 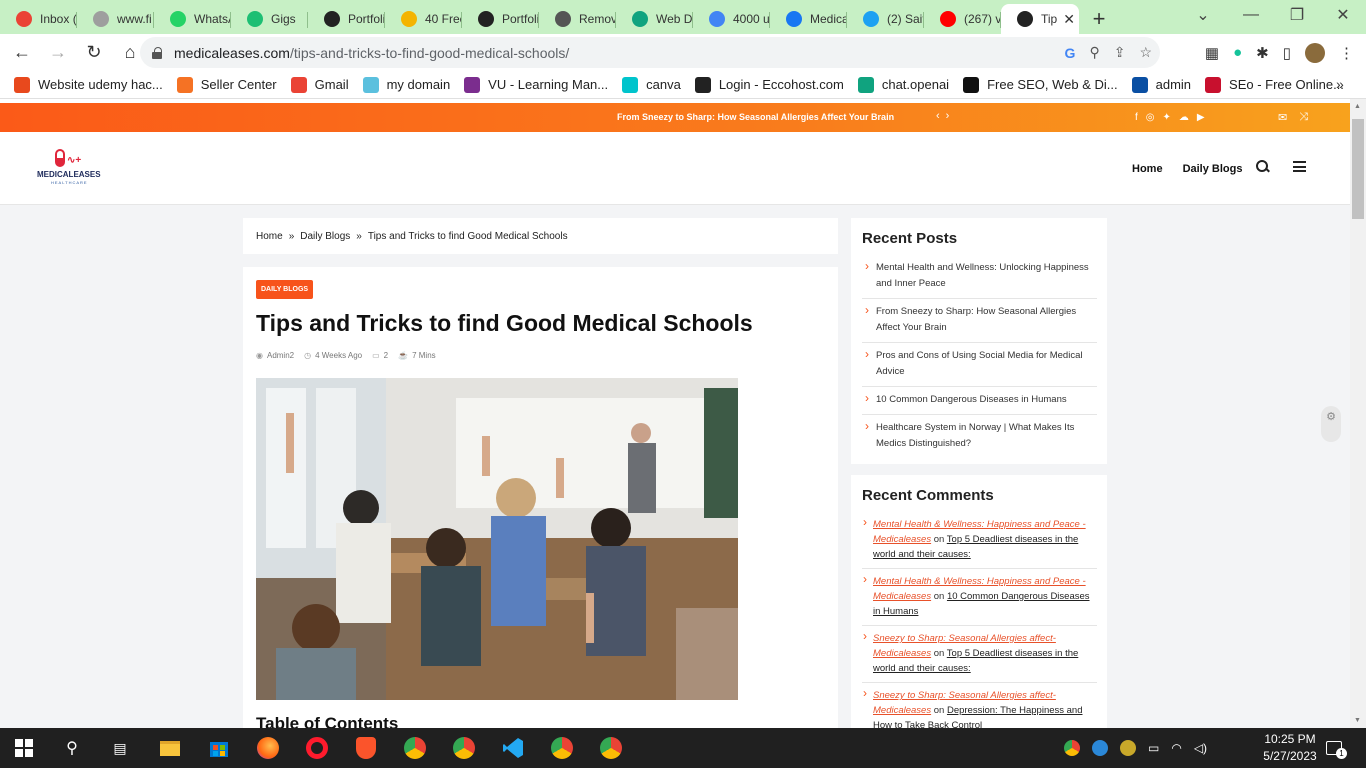 I want to click on browser-tab: 4000 u, so click(x=731, y=19).